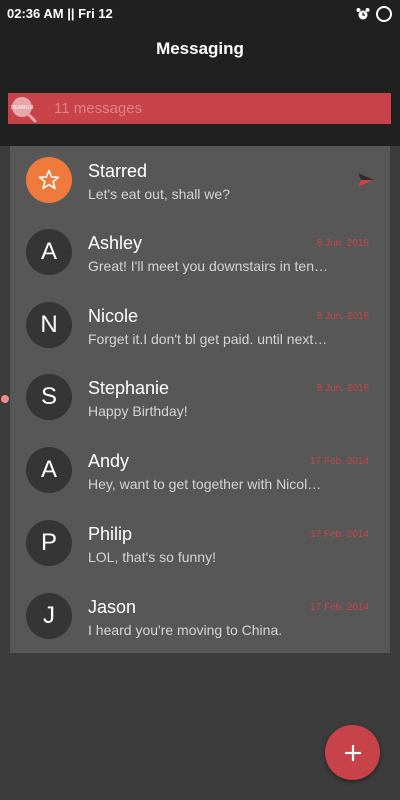 The height and width of the screenshot is (800, 400). I want to click on ring-icon, so click(384, 14).